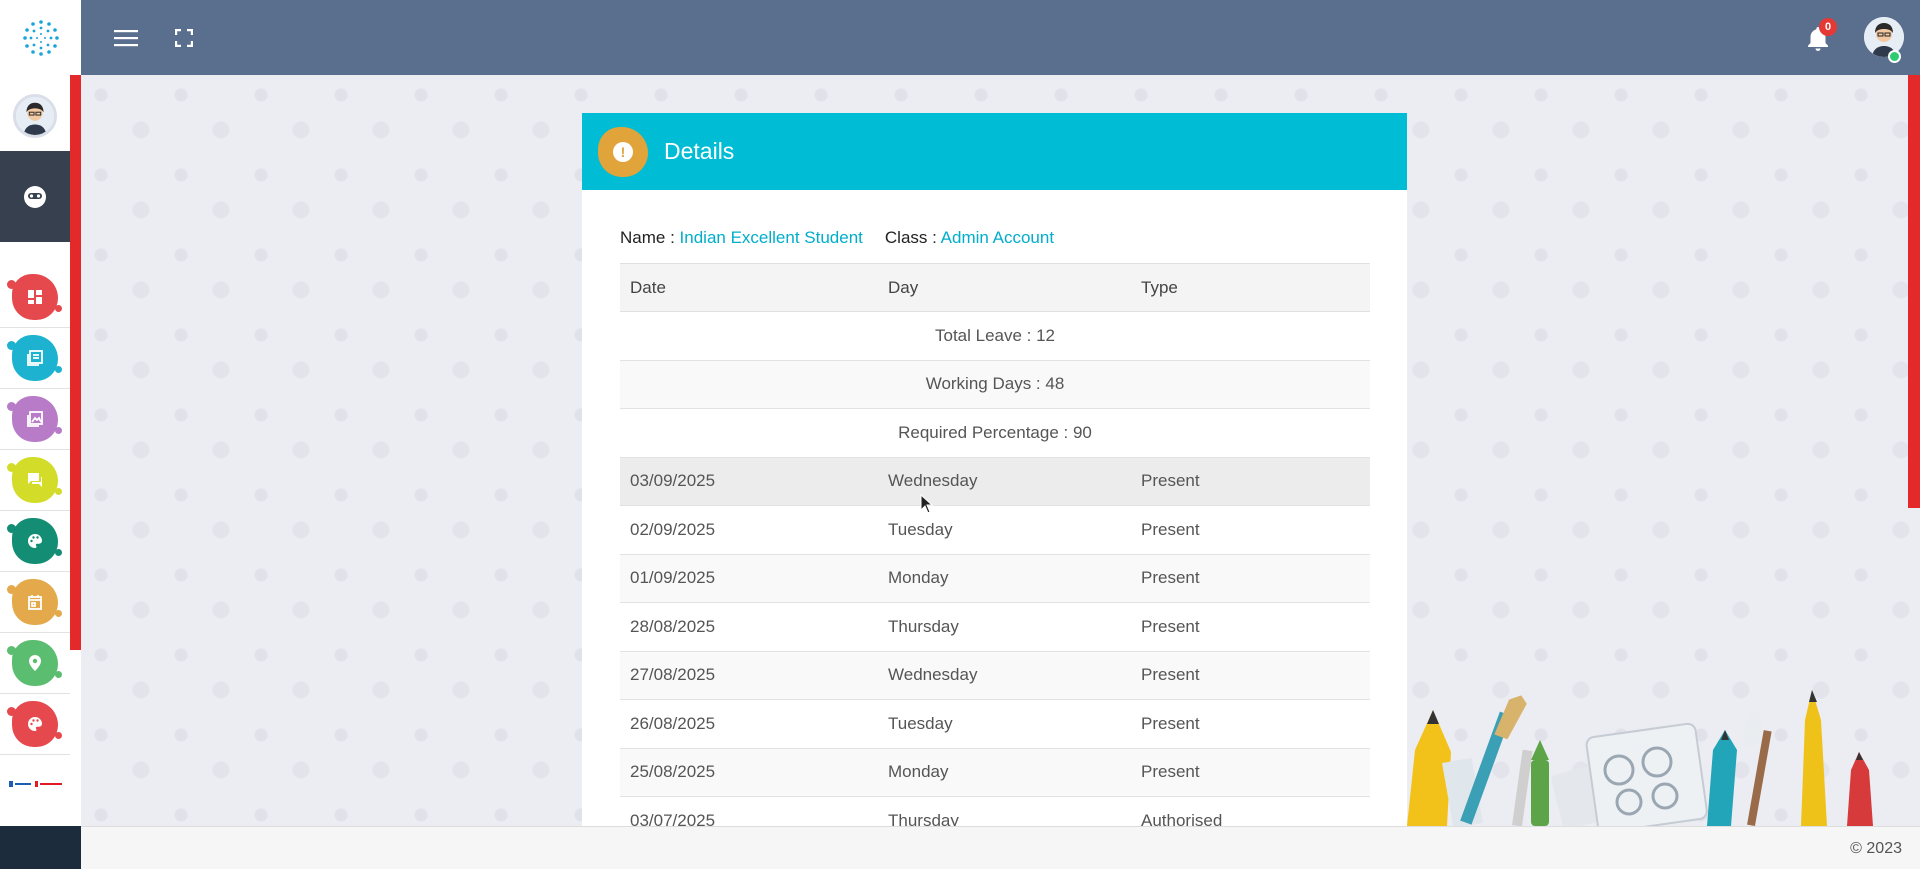  What do you see at coordinates (1250, 287) in the screenshot?
I see `column-header-type: Type` at bounding box center [1250, 287].